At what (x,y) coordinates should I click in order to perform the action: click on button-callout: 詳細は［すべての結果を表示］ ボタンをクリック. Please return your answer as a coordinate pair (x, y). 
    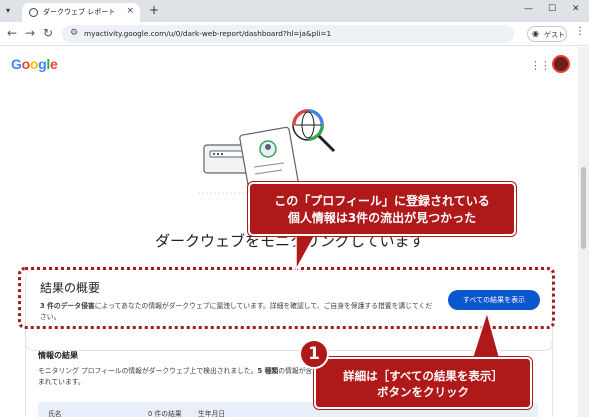
    Looking at the image, I should click on (423, 383).